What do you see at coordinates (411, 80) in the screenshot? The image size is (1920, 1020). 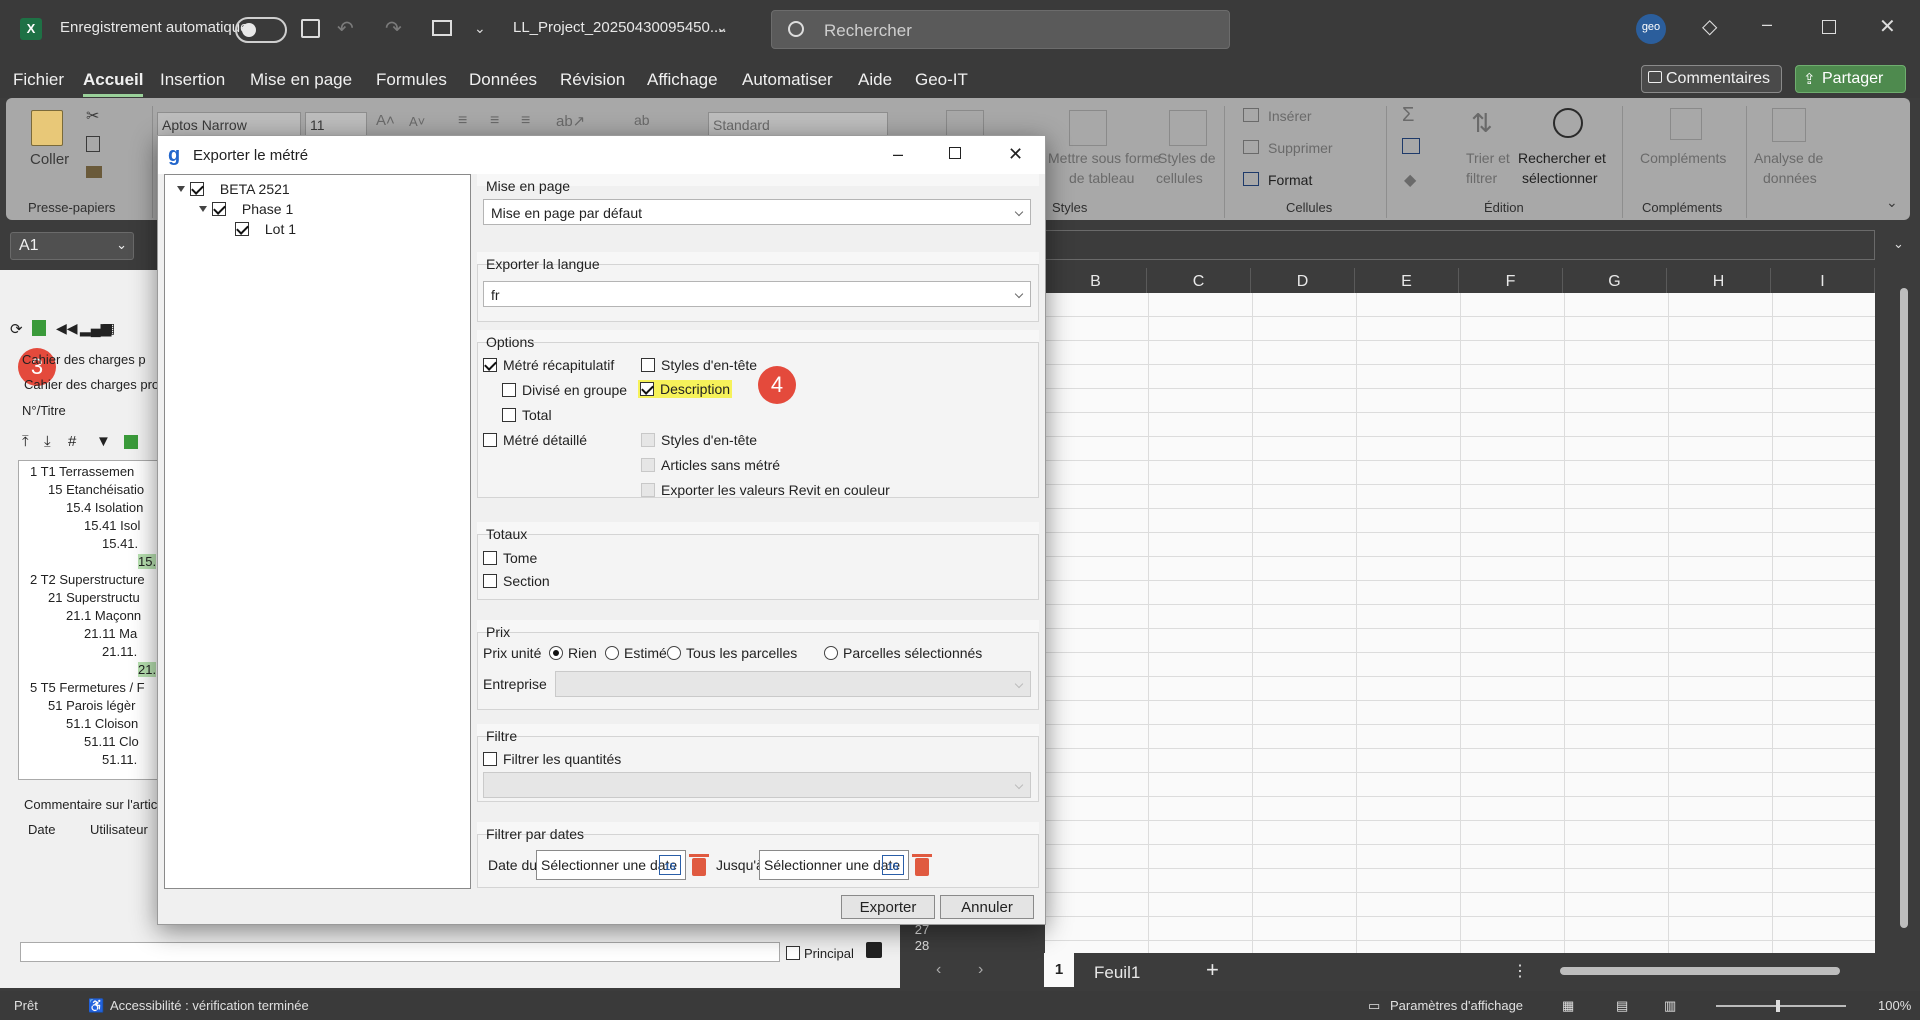 I see `menu-formules: Formules` at bounding box center [411, 80].